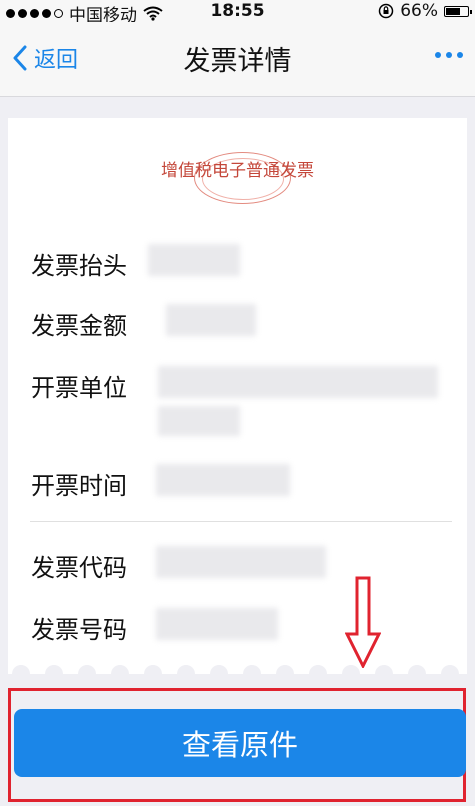 Image resolution: width=475 pixels, height=806 pixels. Describe the element at coordinates (449, 55) in the screenshot. I see `more-icon` at that location.